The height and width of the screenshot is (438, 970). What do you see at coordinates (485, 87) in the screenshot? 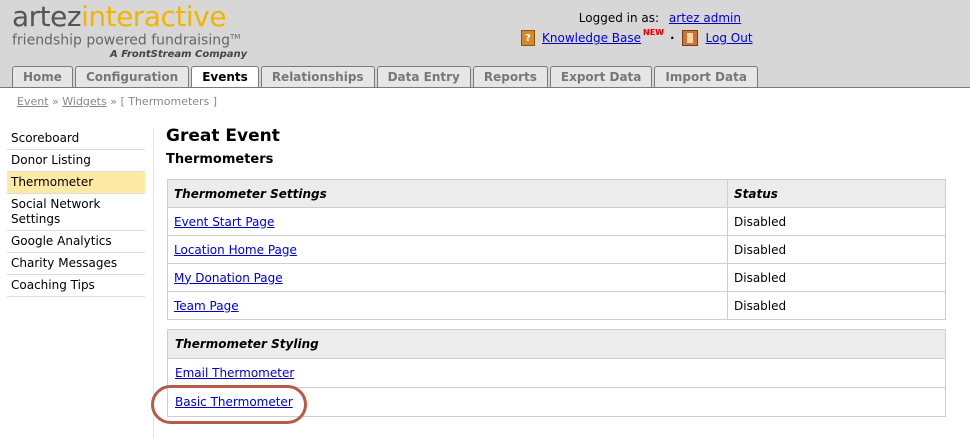
I see `tab-divider` at bounding box center [485, 87].